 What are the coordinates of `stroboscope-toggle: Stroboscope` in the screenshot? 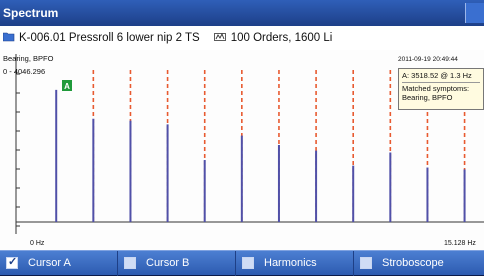 It's located at (419, 263).